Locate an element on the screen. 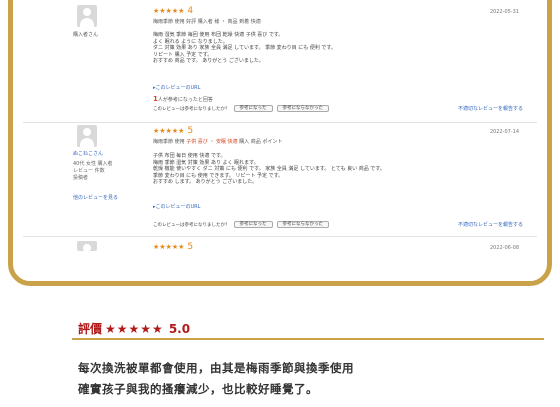 This screenshot has height=407, width=560. rating-number: 4 is located at coordinates (190, 11).